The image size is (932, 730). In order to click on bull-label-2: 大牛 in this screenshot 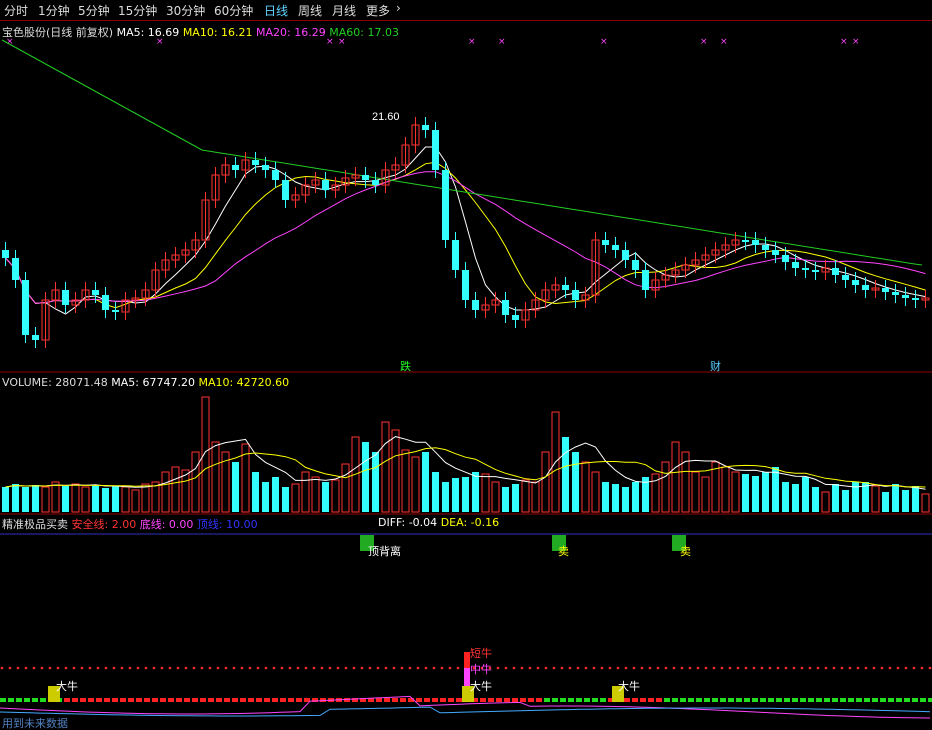, I will do `click(481, 686)`.